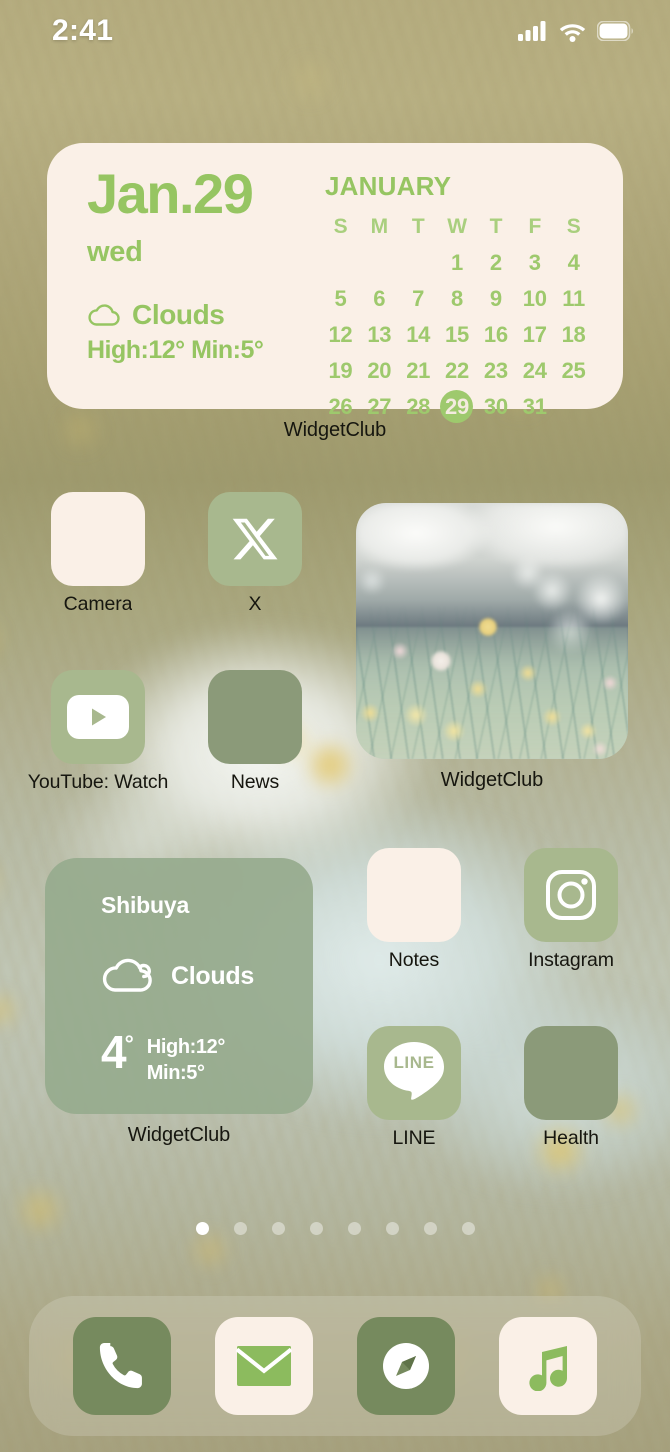 This screenshot has width=670, height=1452. I want to click on compass-icon, so click(406, 1366).